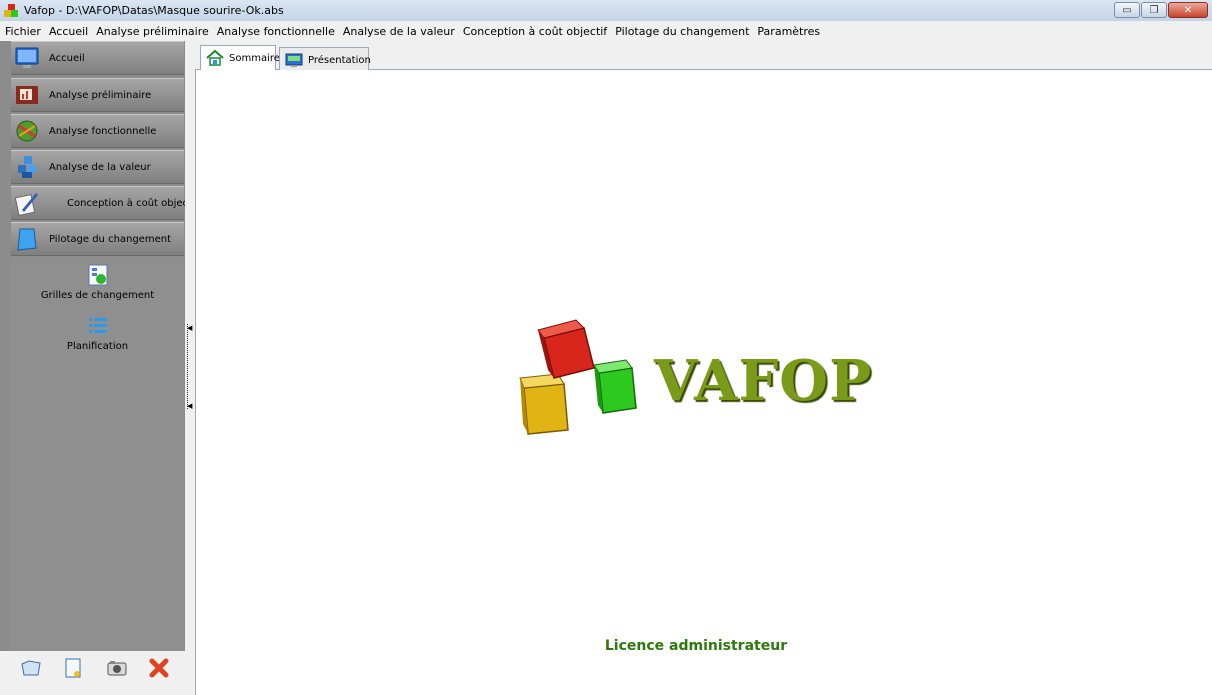 This screenshot has height=695, width=1212. I want to click on nav-conception-cout-objectif: Conception à coût objectif, so click(104, 203).